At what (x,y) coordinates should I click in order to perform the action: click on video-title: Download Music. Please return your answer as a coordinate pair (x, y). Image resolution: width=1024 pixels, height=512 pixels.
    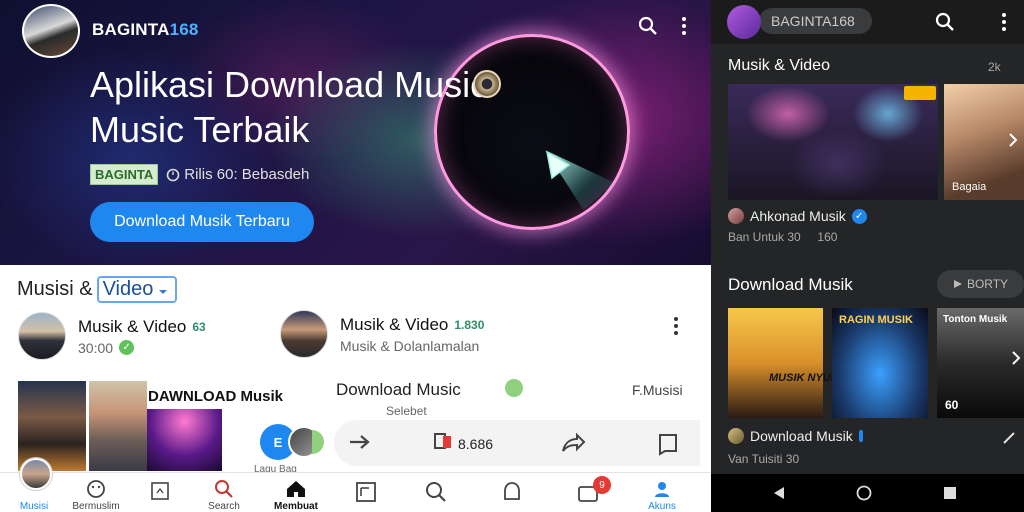
    Looking at the image, I should click on (398, 390).